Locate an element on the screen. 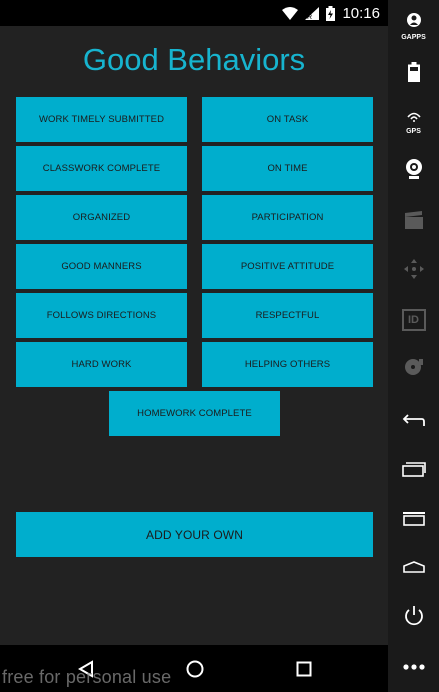 The image size is (439, 692). webcam-icon is located at coordinates (414, 171).